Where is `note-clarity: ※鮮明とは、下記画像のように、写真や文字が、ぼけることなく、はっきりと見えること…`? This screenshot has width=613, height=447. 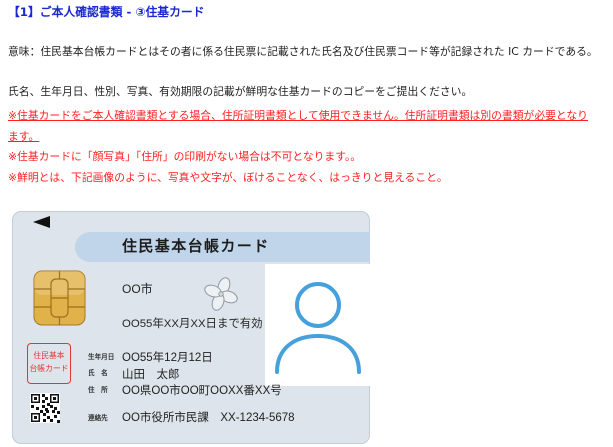
note-clarity: ※鮮明とは、下記画像のように、写真や文字が、ぼけることなく、はっきりと見えること… is located at coordinates (228, 177).